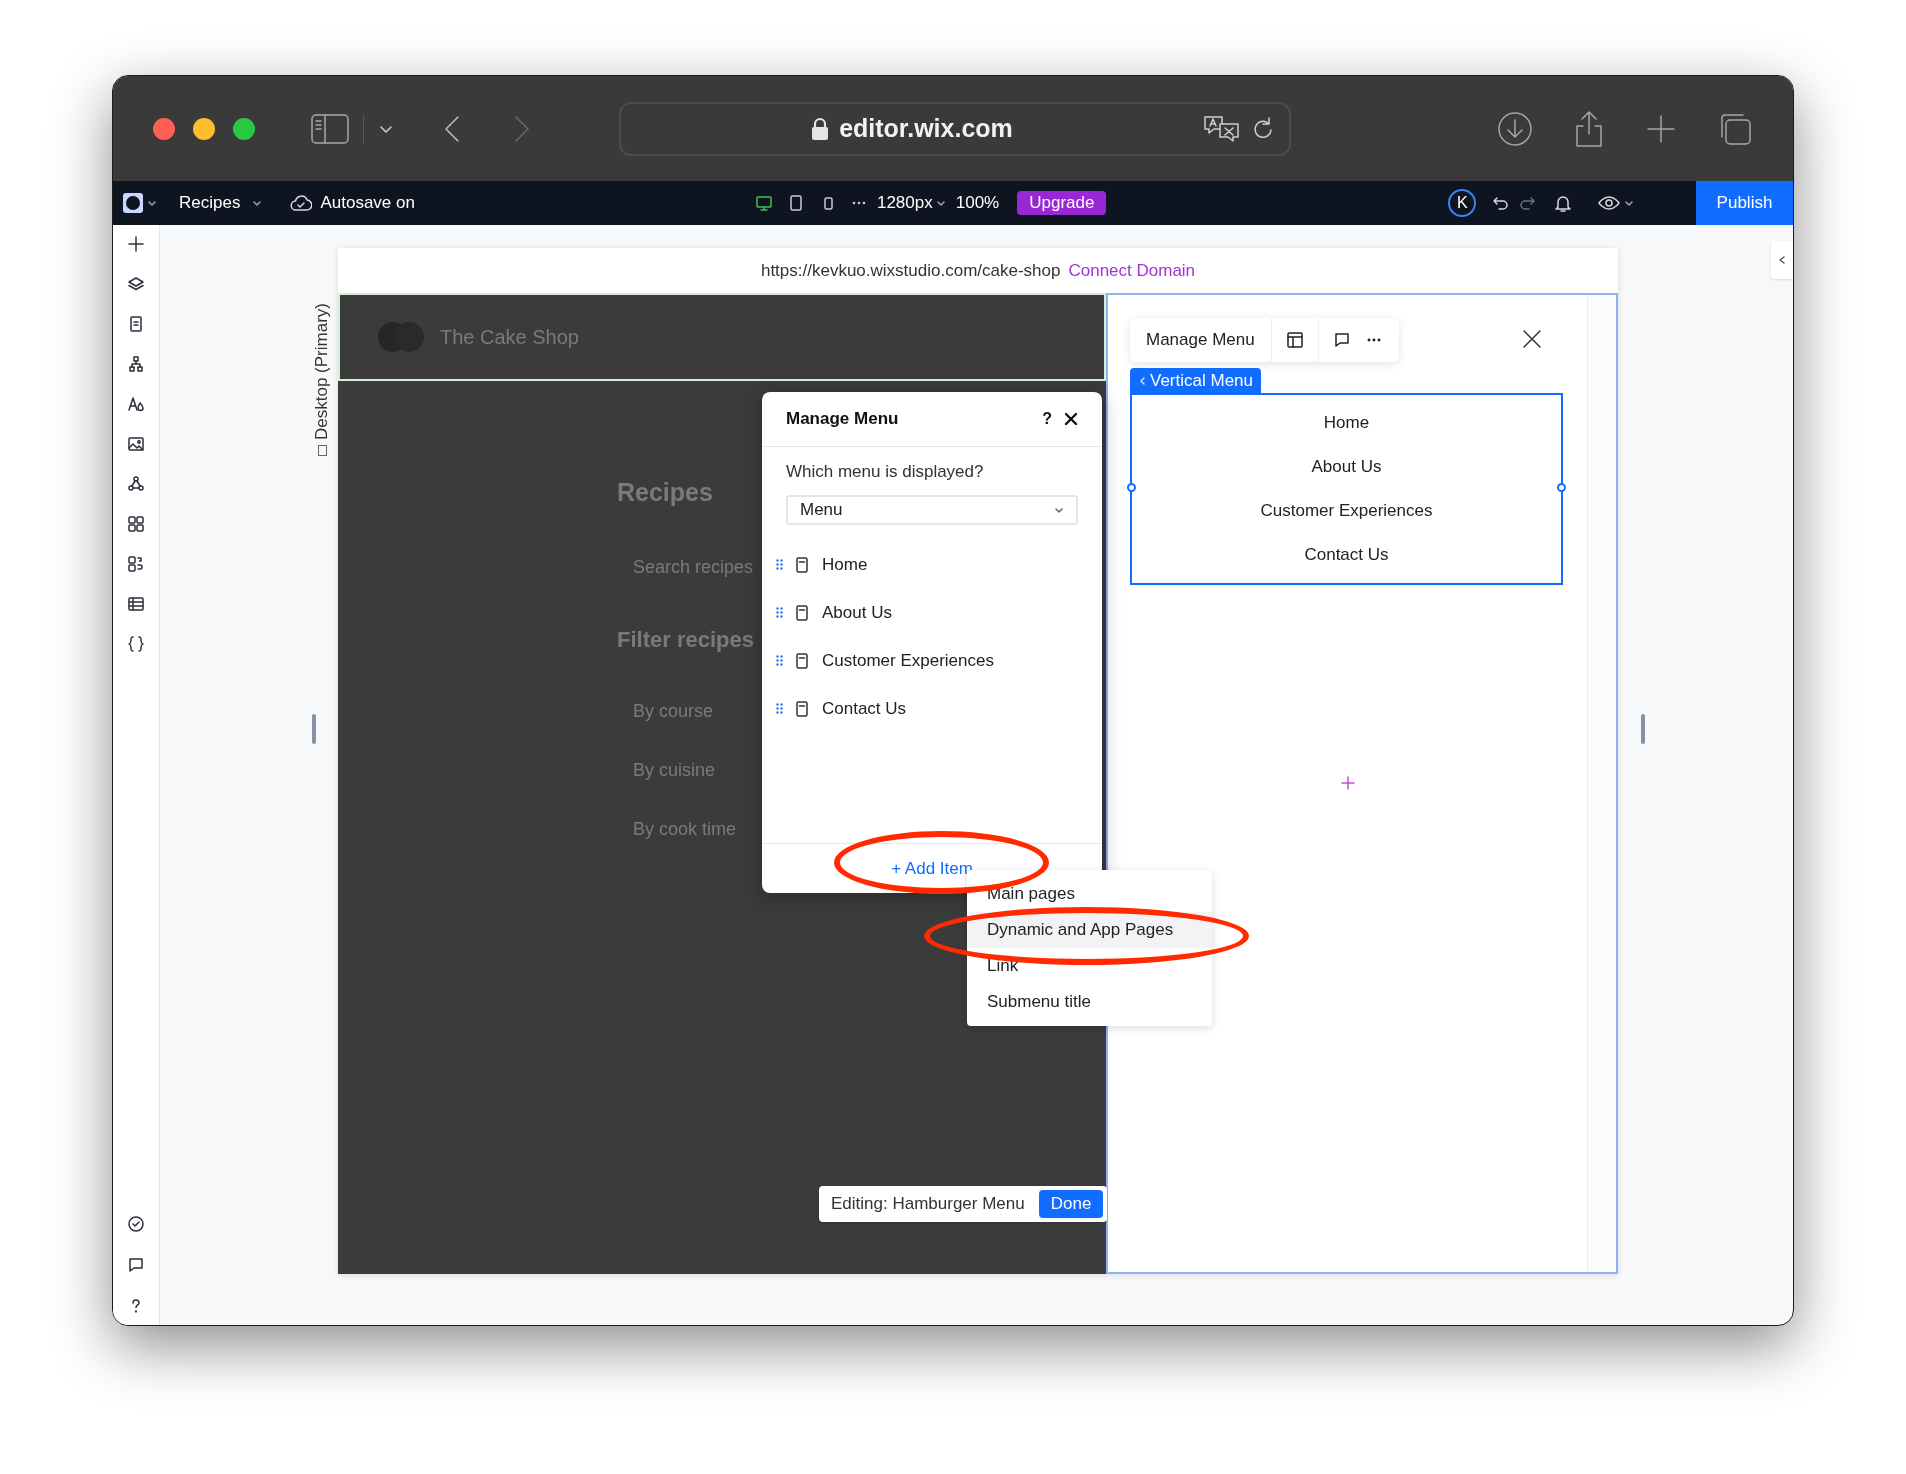  I want to click on editing-status: Editing: Hamburger Menu, so click(928, 1204).